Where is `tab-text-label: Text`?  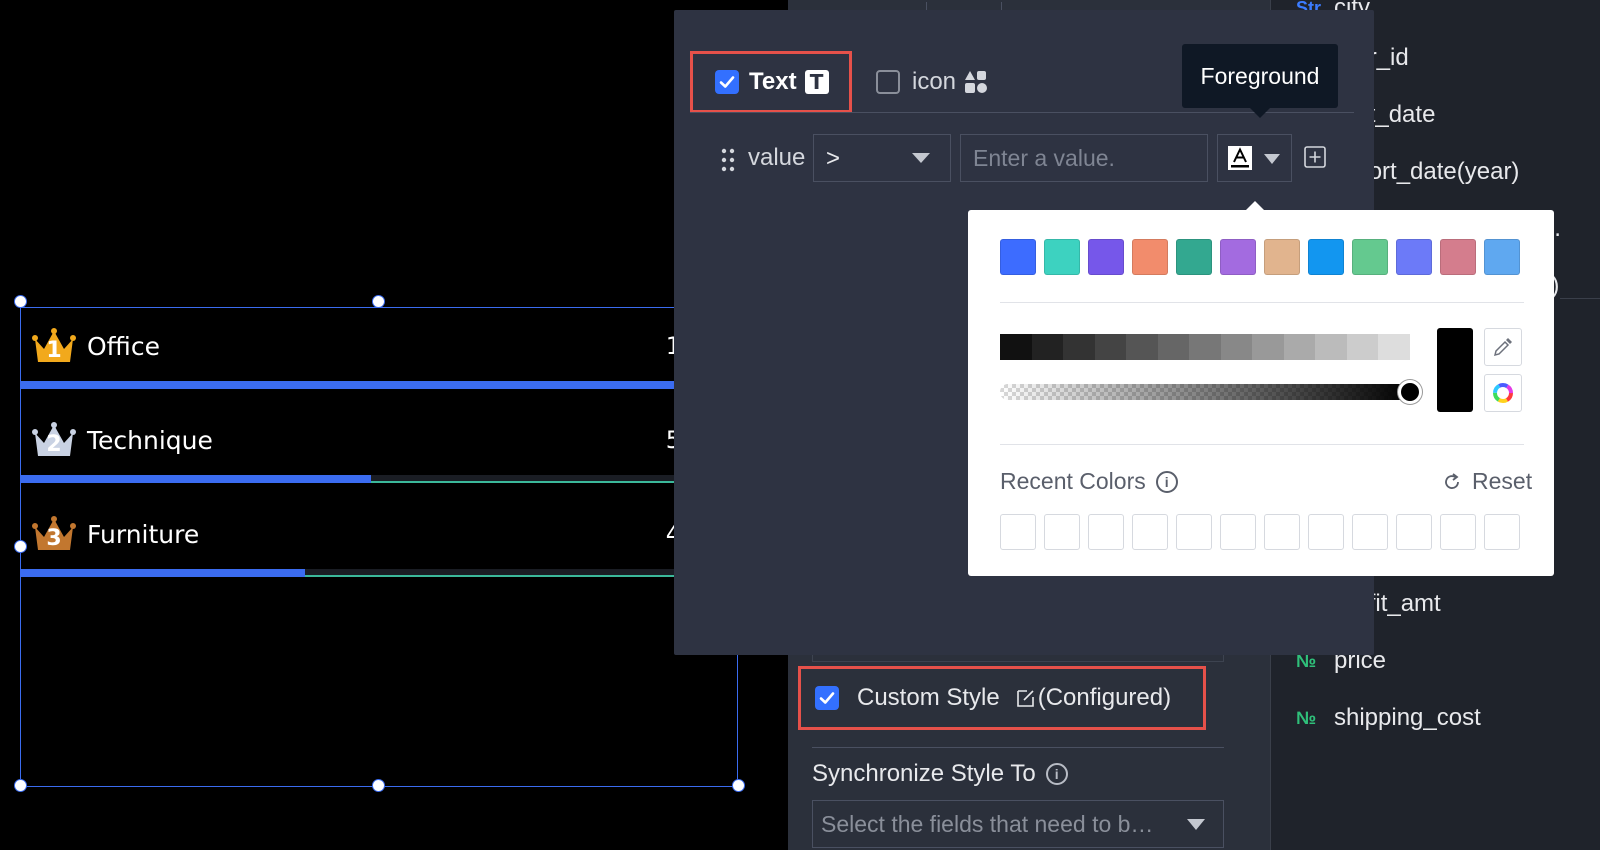
tab-text-label: Text is located at coordinates (773, 81).